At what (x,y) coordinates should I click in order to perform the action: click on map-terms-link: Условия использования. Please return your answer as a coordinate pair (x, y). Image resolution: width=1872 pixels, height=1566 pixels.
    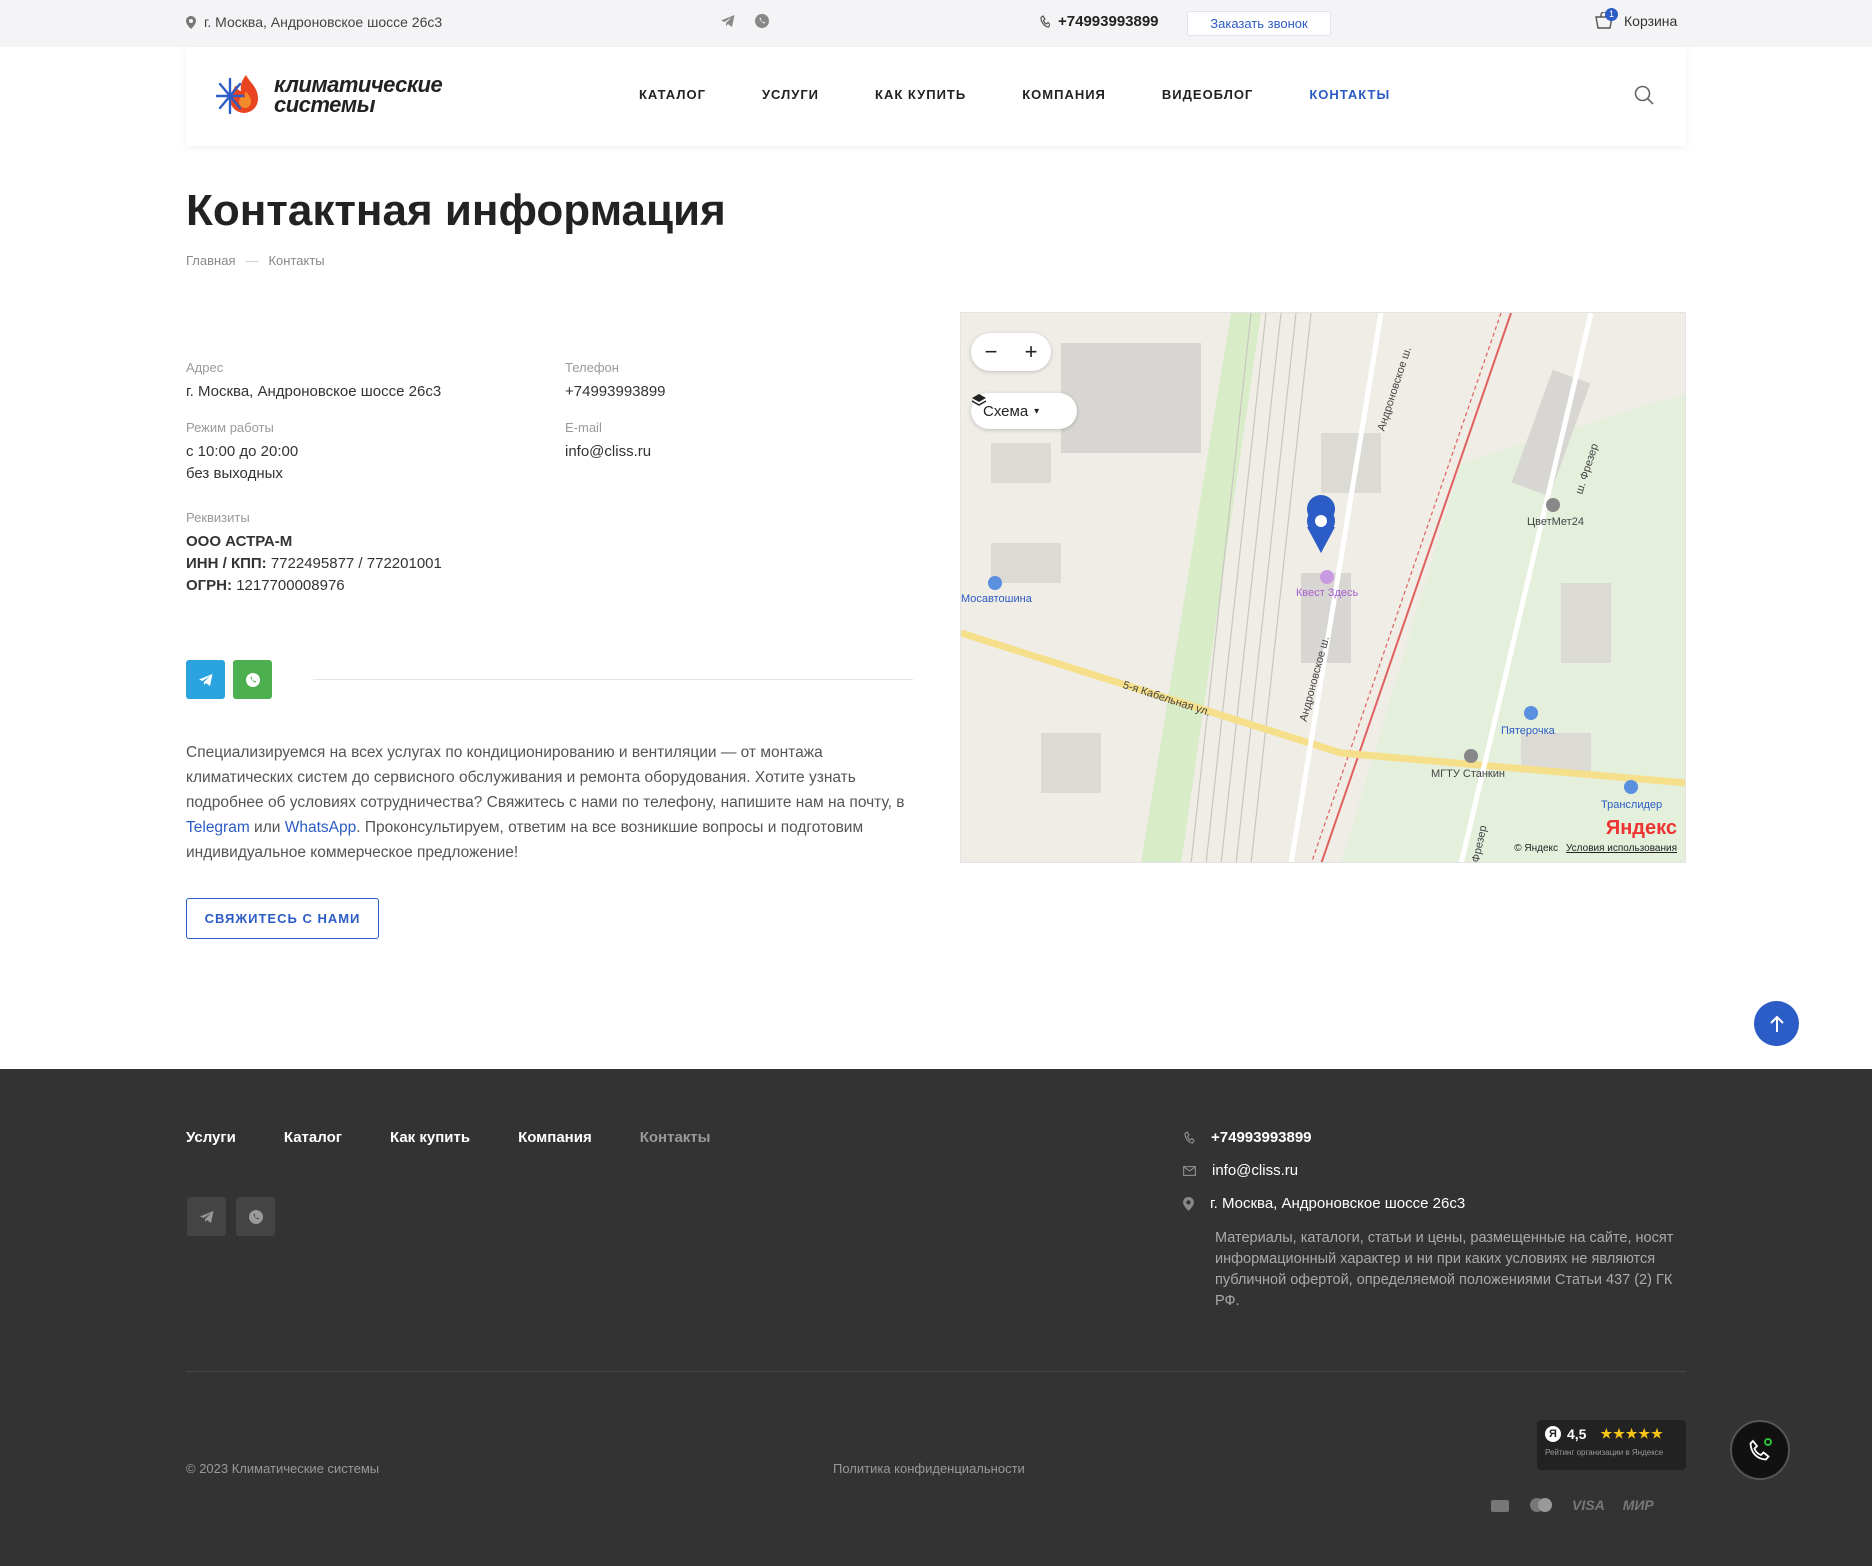
    Looking at the image, I should click on (1621, 848).